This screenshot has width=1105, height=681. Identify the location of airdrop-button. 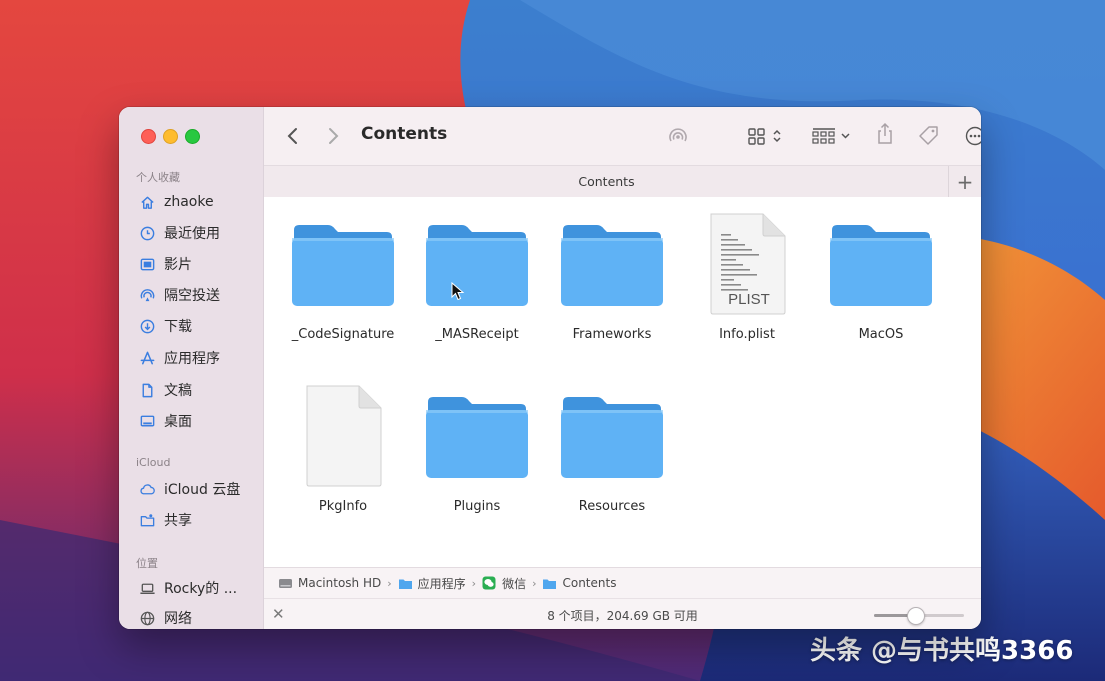
(678, 136).